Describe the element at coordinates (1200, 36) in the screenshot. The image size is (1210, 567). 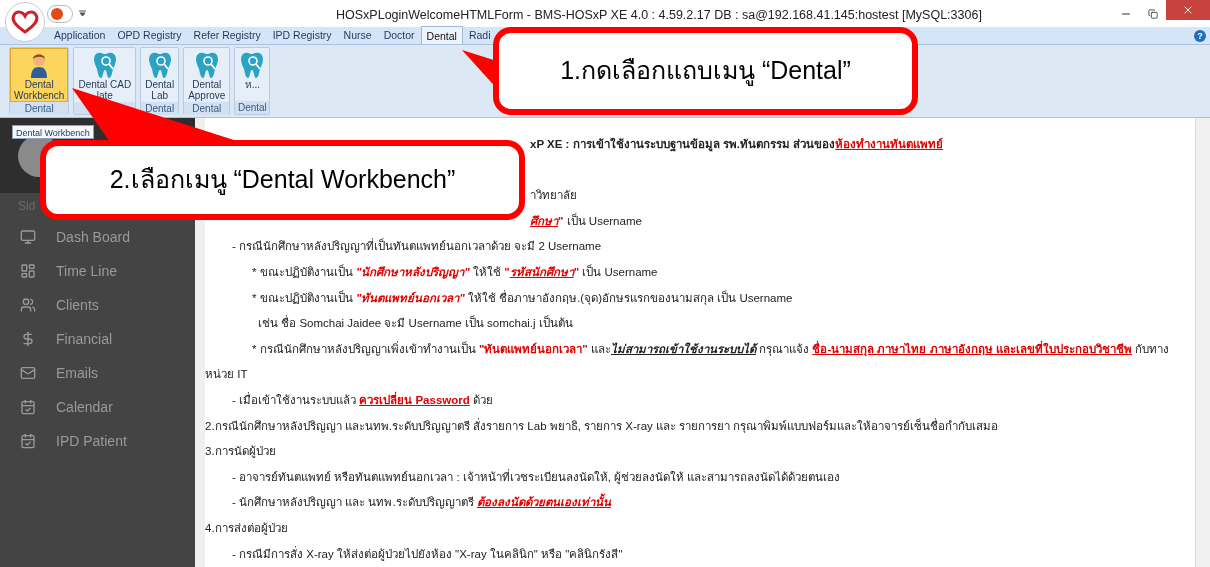
I see `help-button: ?` at that location.